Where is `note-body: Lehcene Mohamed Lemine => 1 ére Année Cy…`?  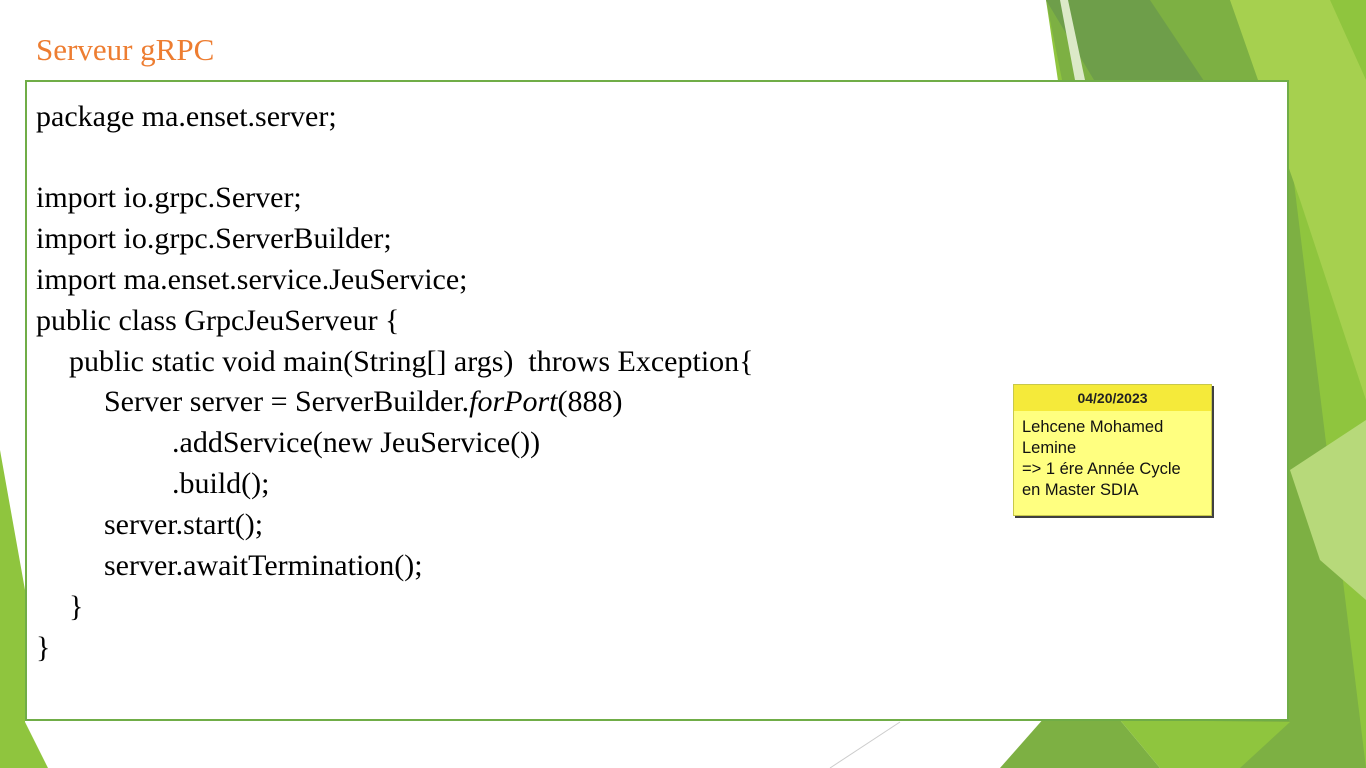
note-body: Lehcene Mohamed Lemine => 1 ére Année Cy… is located at coordinates (1112, 456).